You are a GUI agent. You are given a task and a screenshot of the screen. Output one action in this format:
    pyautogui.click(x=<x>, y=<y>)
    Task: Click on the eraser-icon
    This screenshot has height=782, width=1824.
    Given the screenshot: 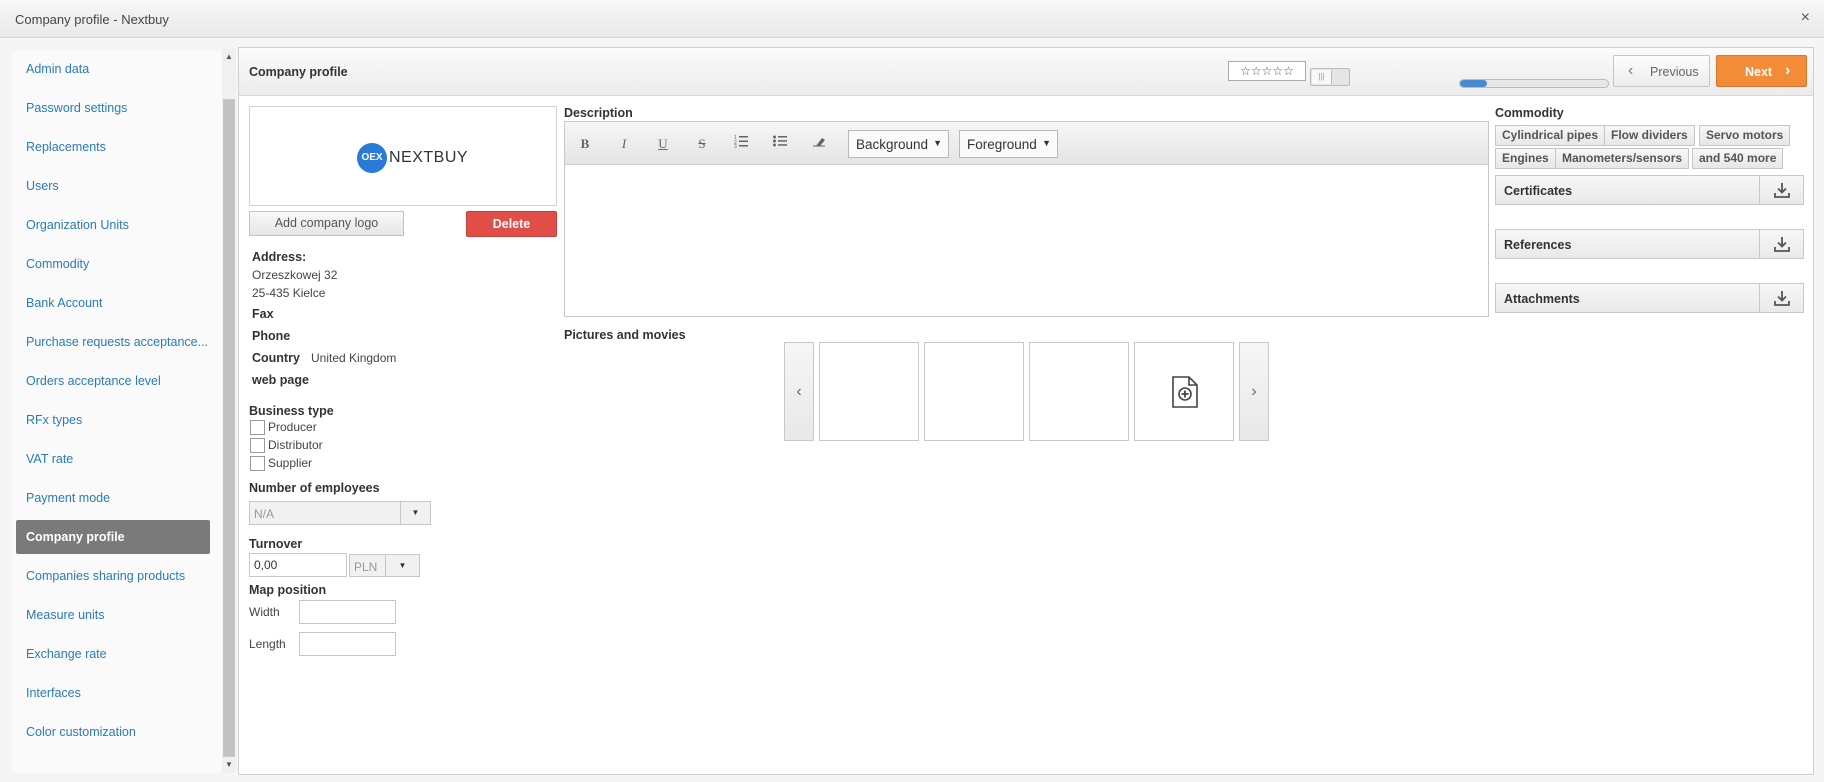 What is the action you would take?
    pyautogui.click(x=819, y=144)
    